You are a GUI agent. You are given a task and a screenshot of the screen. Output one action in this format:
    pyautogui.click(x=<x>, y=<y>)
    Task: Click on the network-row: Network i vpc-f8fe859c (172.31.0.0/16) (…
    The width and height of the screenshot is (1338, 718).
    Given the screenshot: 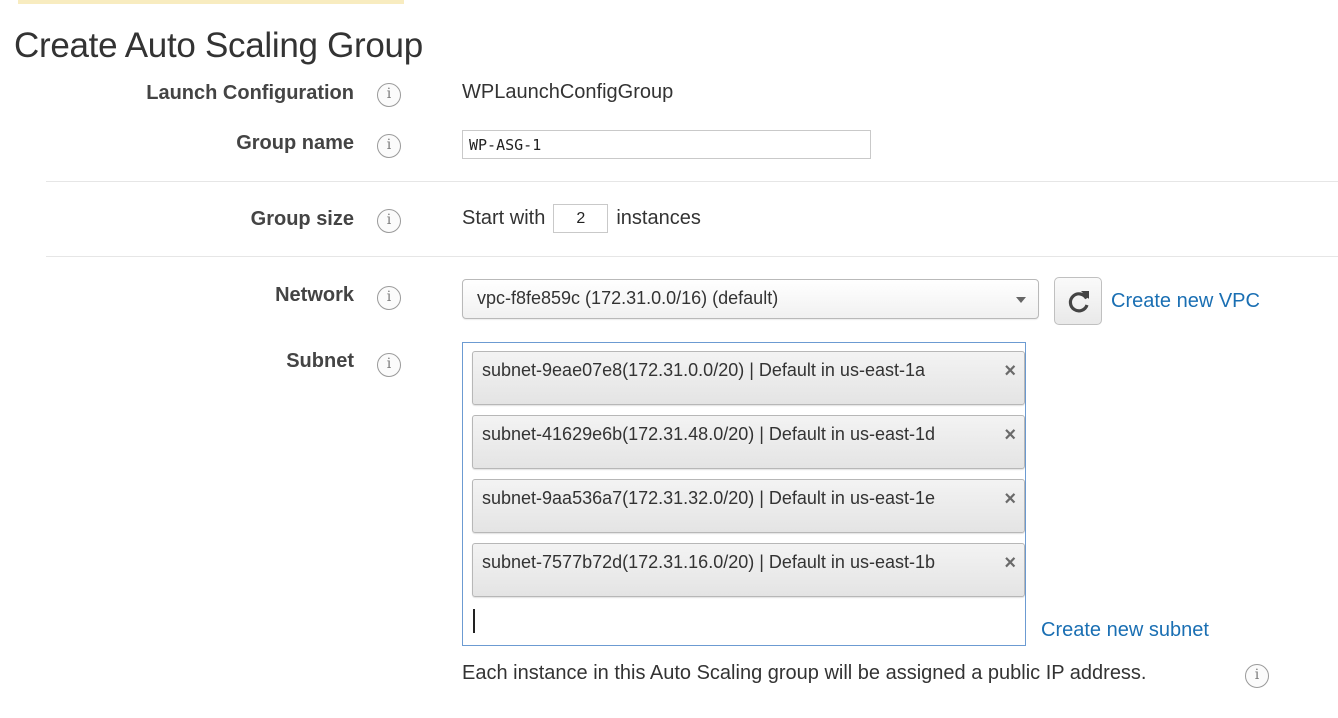 What is the action you would take?
    pyautogui.click(x=669, y=302)
    